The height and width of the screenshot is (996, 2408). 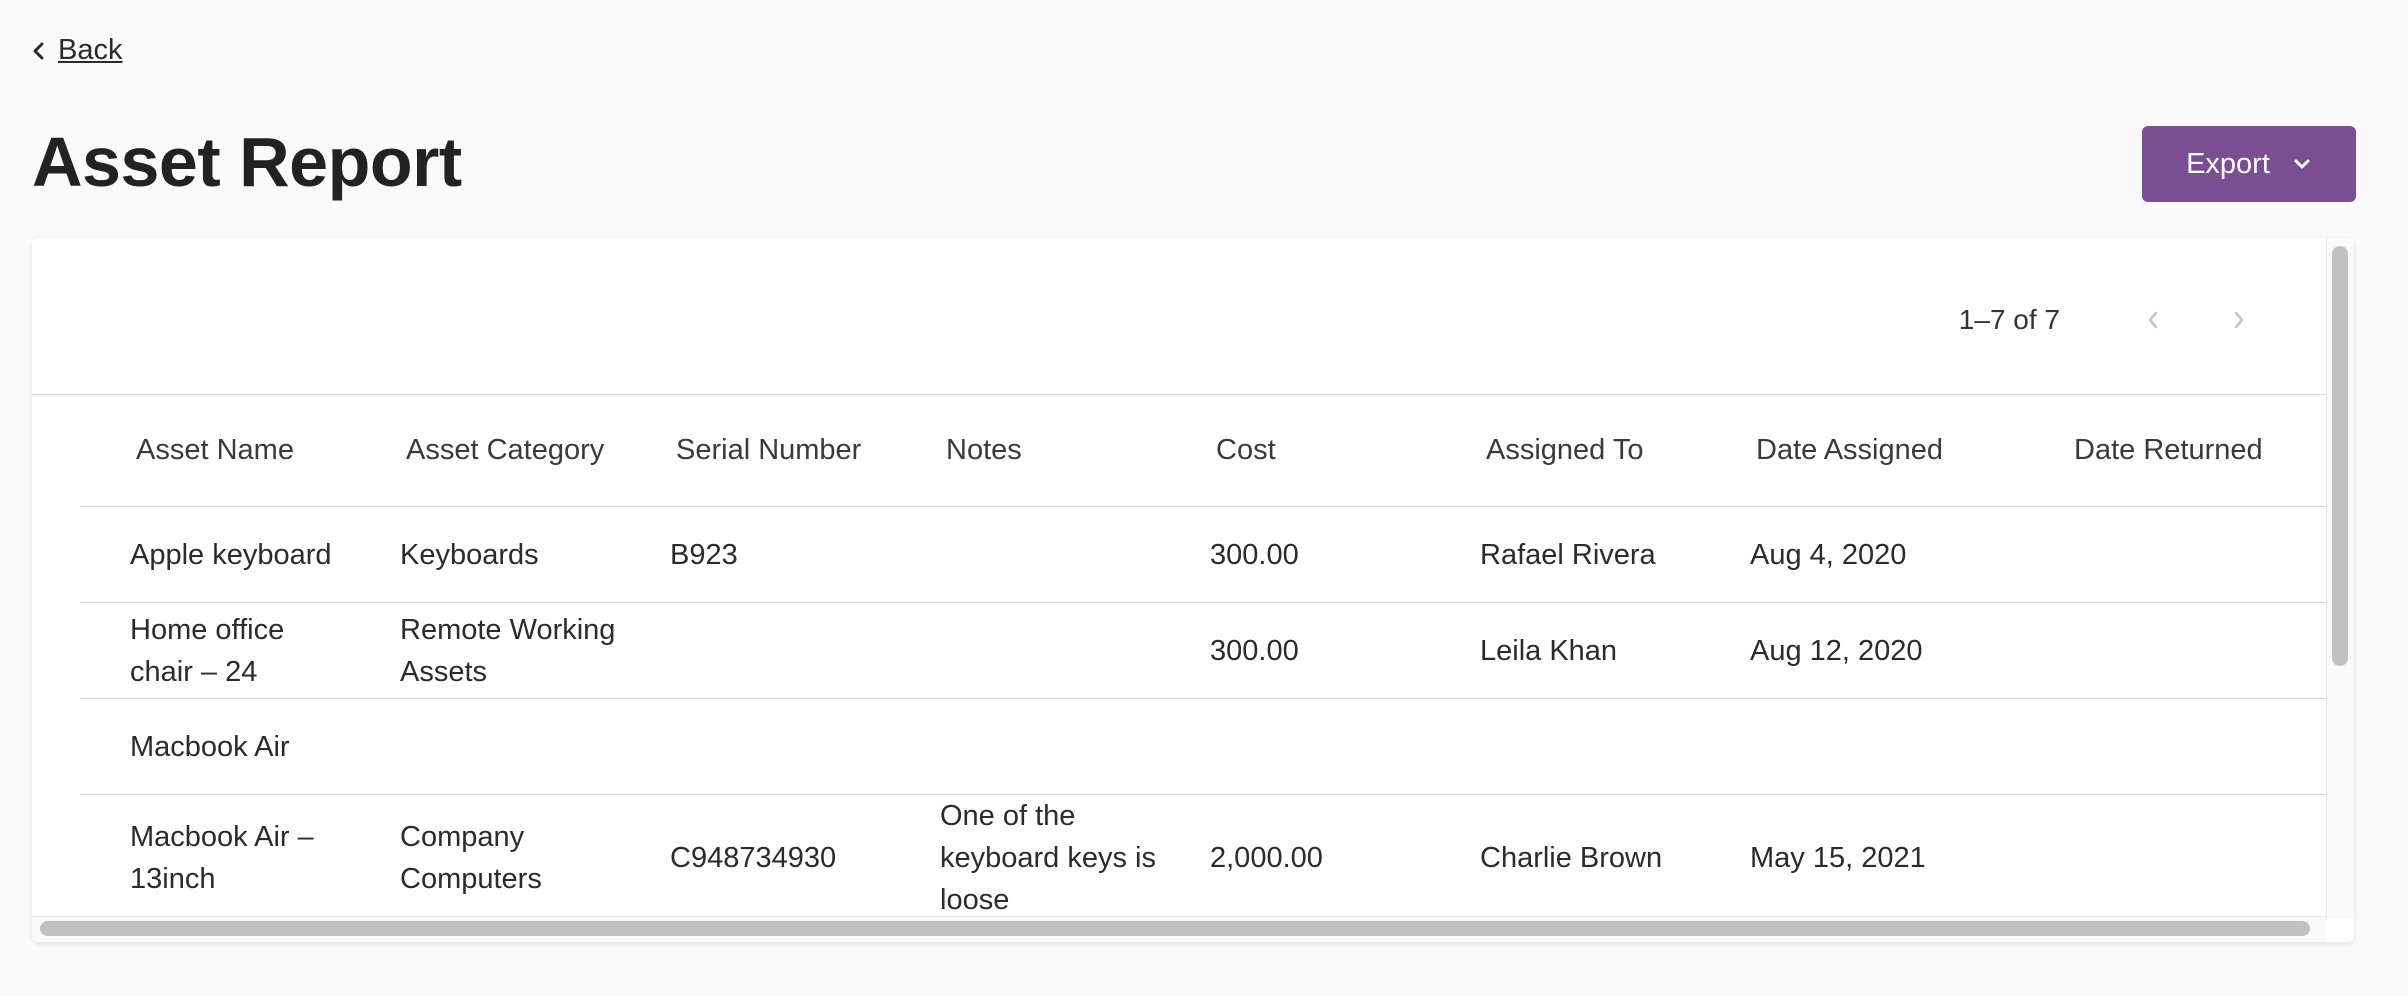 What do you see at coordinates (1859, 450) in the screenshot?
I see `column-header: Date Assigned` at bounding box center [1859, 450].